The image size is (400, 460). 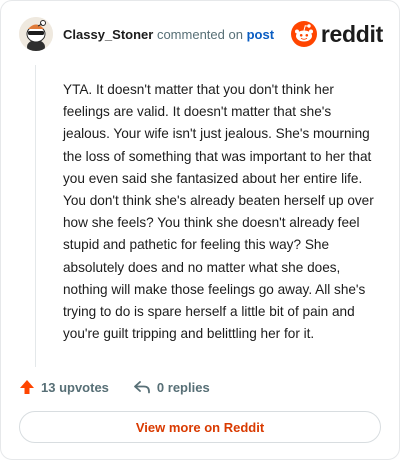 I want to click on reddit-snoo-icon, so click(x=303, y=34).